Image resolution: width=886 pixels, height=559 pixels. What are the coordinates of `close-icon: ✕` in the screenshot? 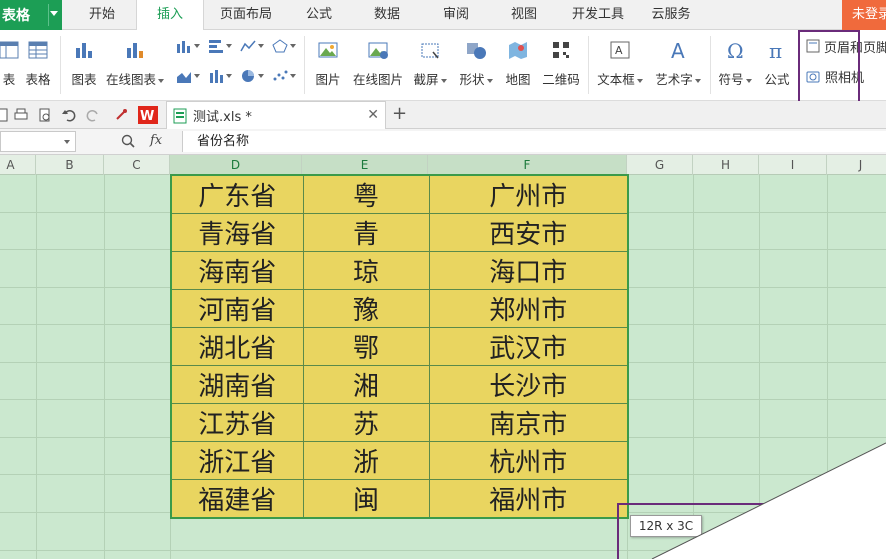 It's located at (373, 115).